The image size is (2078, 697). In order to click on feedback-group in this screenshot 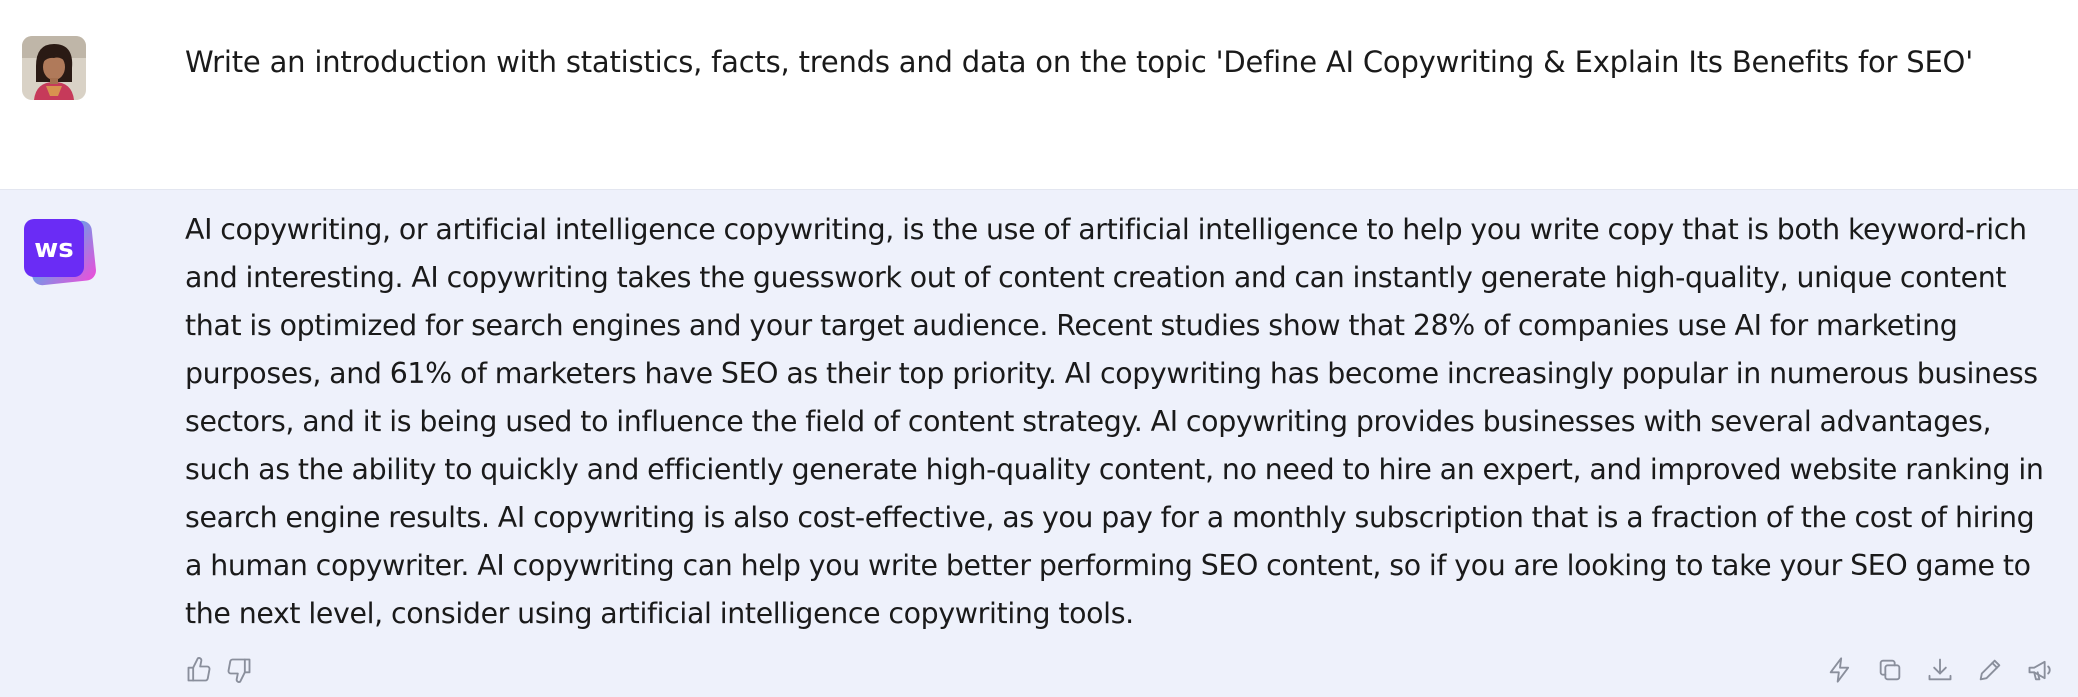, I will do `click(219, 670)`.